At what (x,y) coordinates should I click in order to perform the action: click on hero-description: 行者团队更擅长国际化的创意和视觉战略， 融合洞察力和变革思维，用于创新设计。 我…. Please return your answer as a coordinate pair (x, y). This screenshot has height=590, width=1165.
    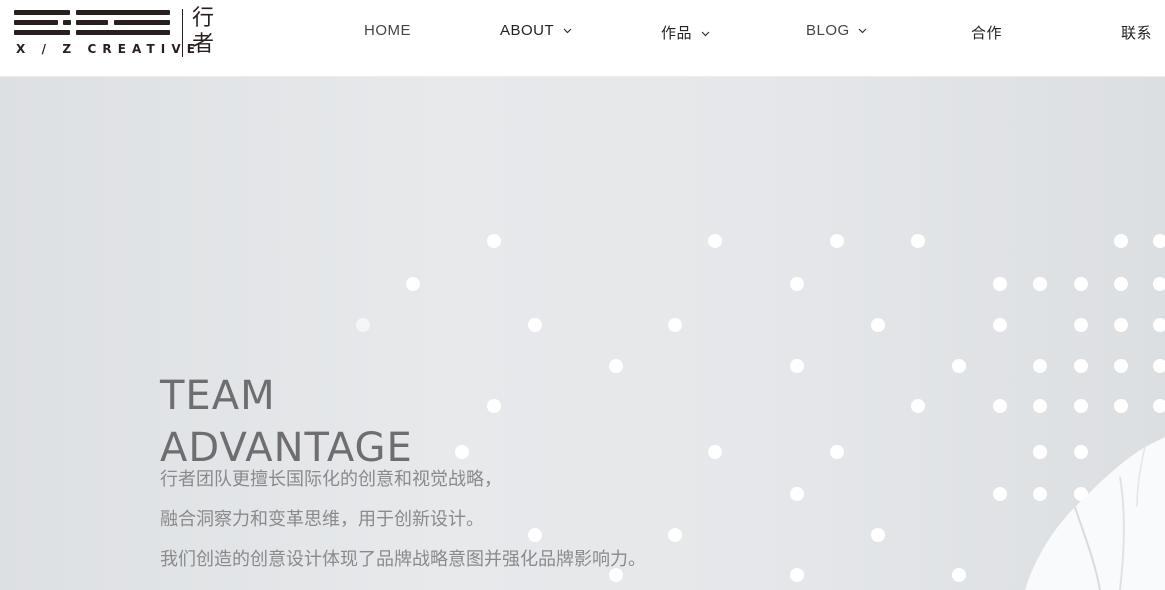
    Looking at the image, I should click on (403, 519).